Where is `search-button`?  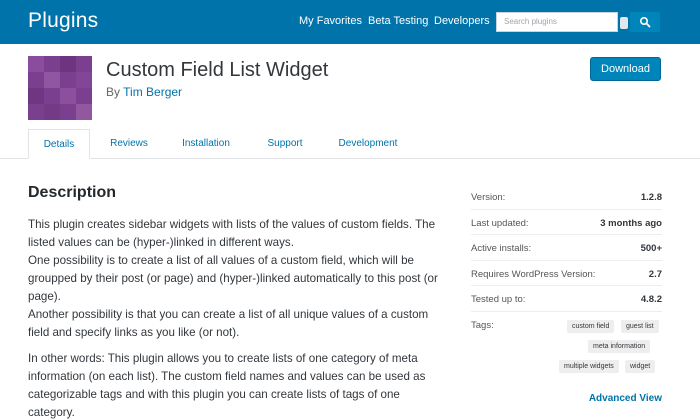
search-button is located at coordinates (645, 22).